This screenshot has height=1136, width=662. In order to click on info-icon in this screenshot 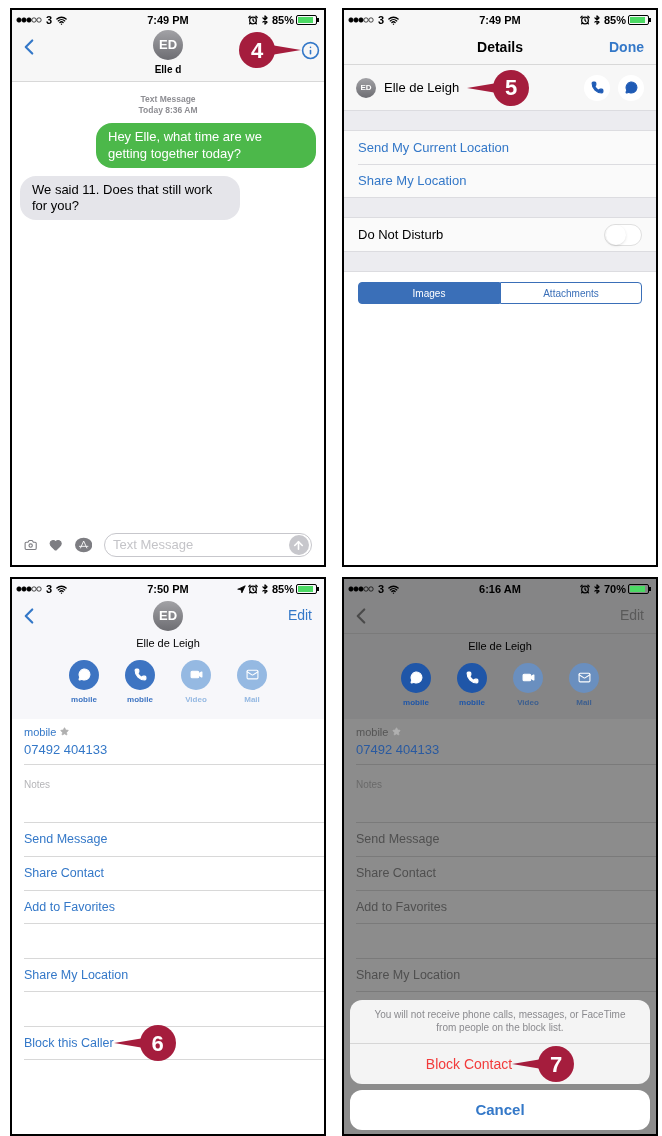, I will do `click(310, 50)`.